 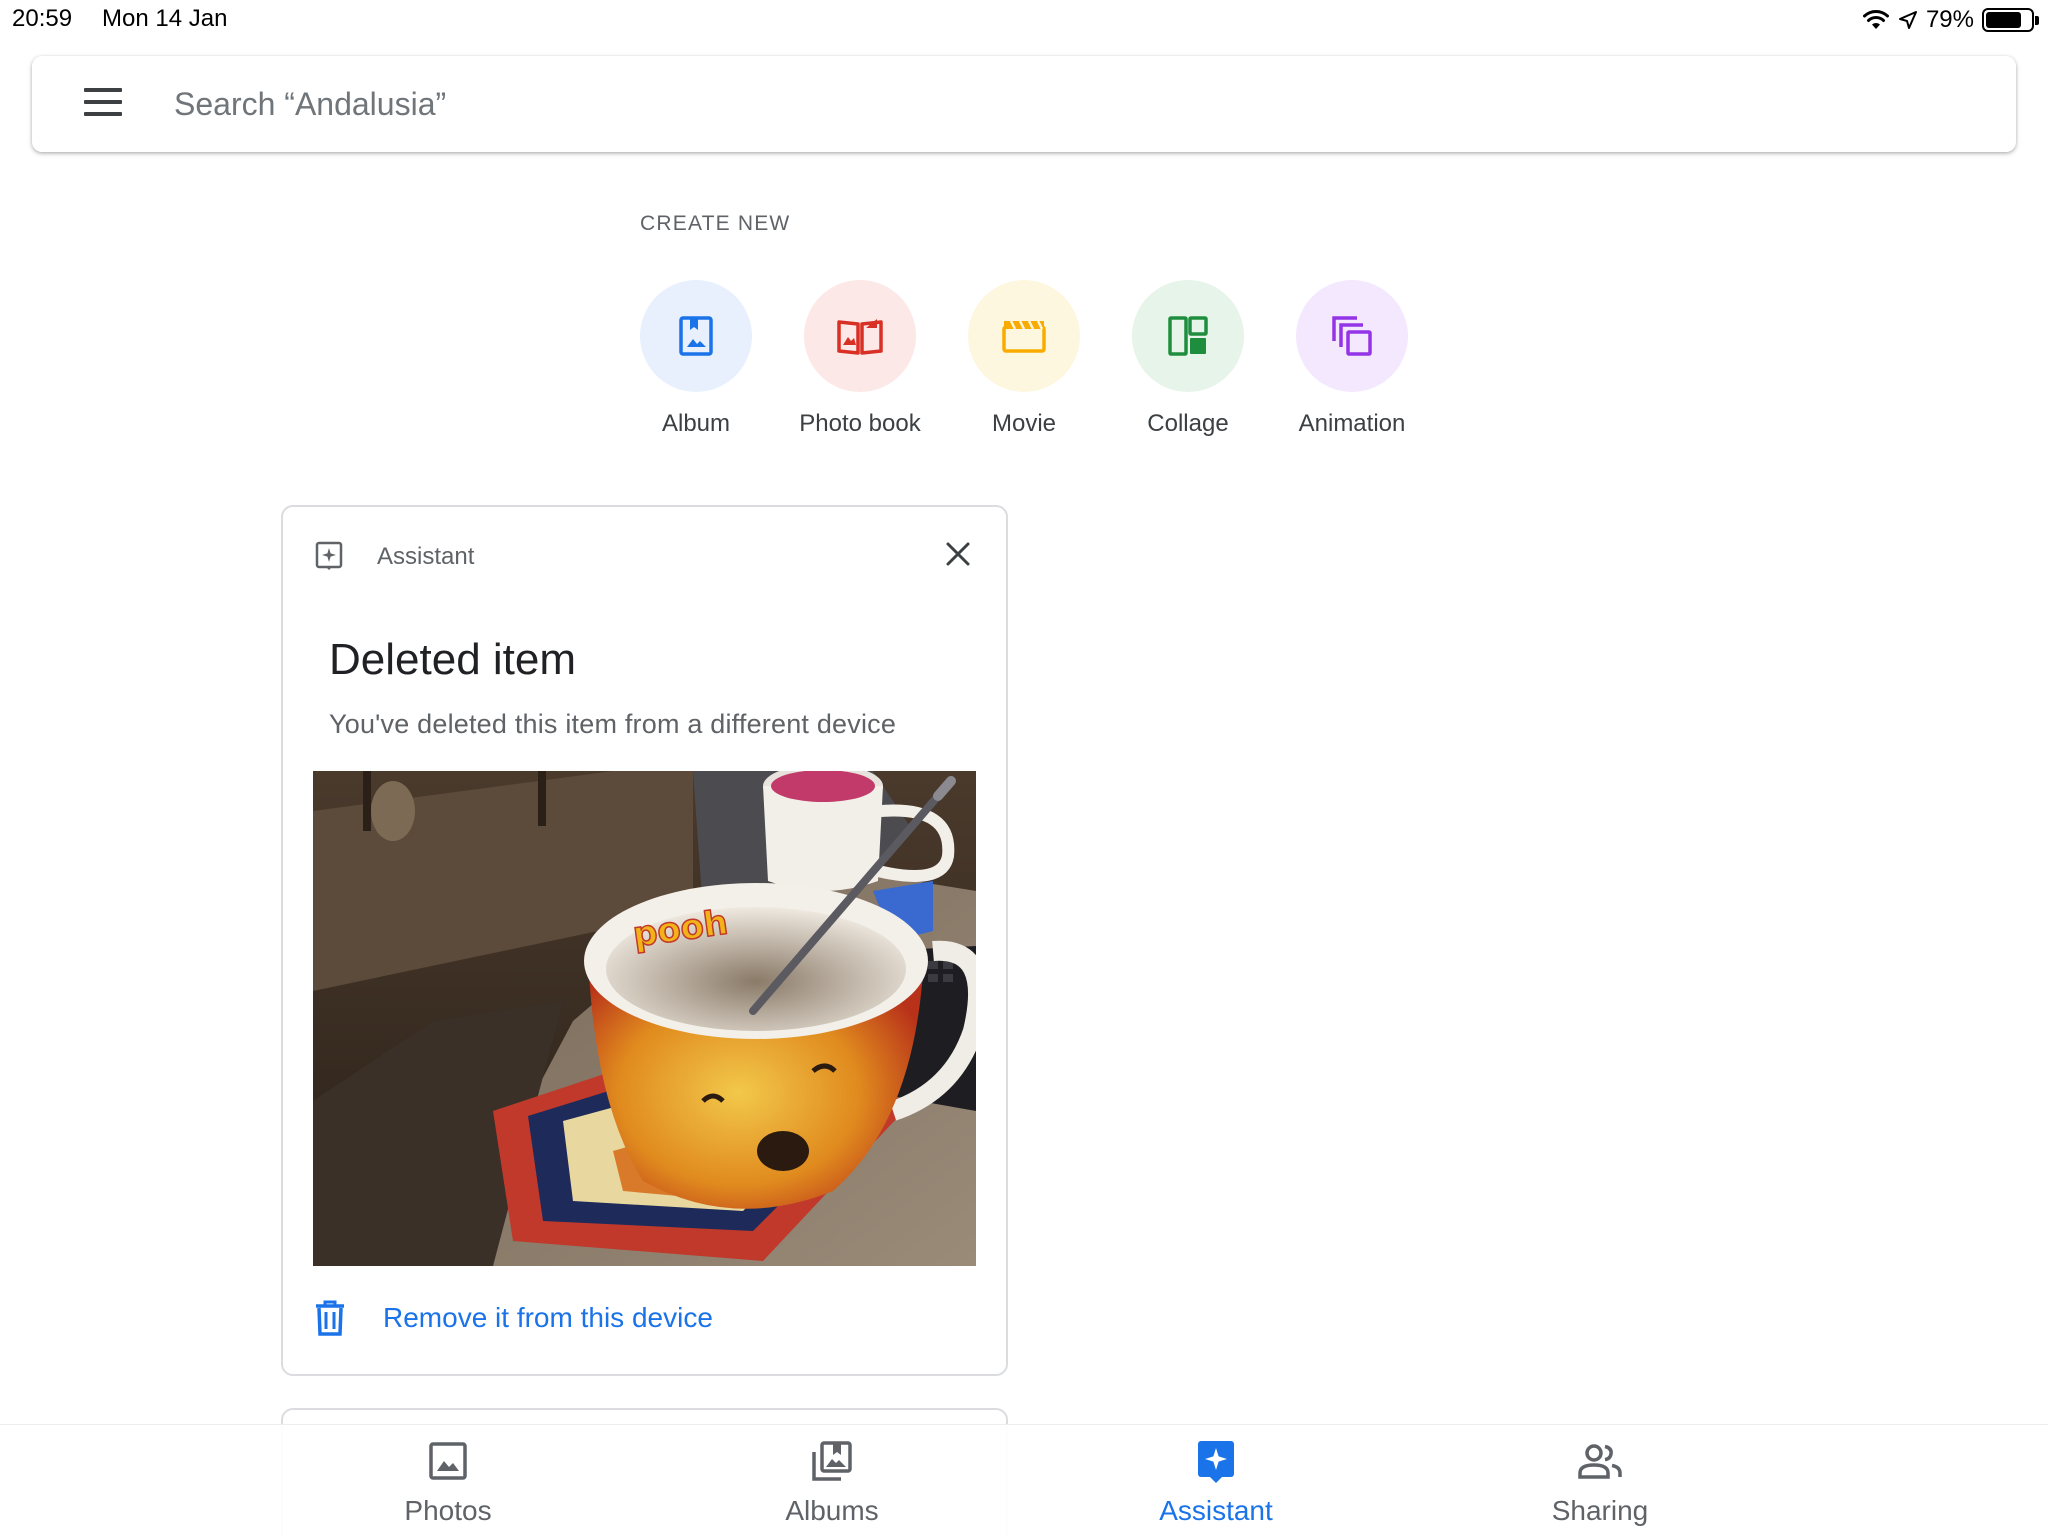 I want to click on create-collage-label: Collage, so click(x=1188, y=423).